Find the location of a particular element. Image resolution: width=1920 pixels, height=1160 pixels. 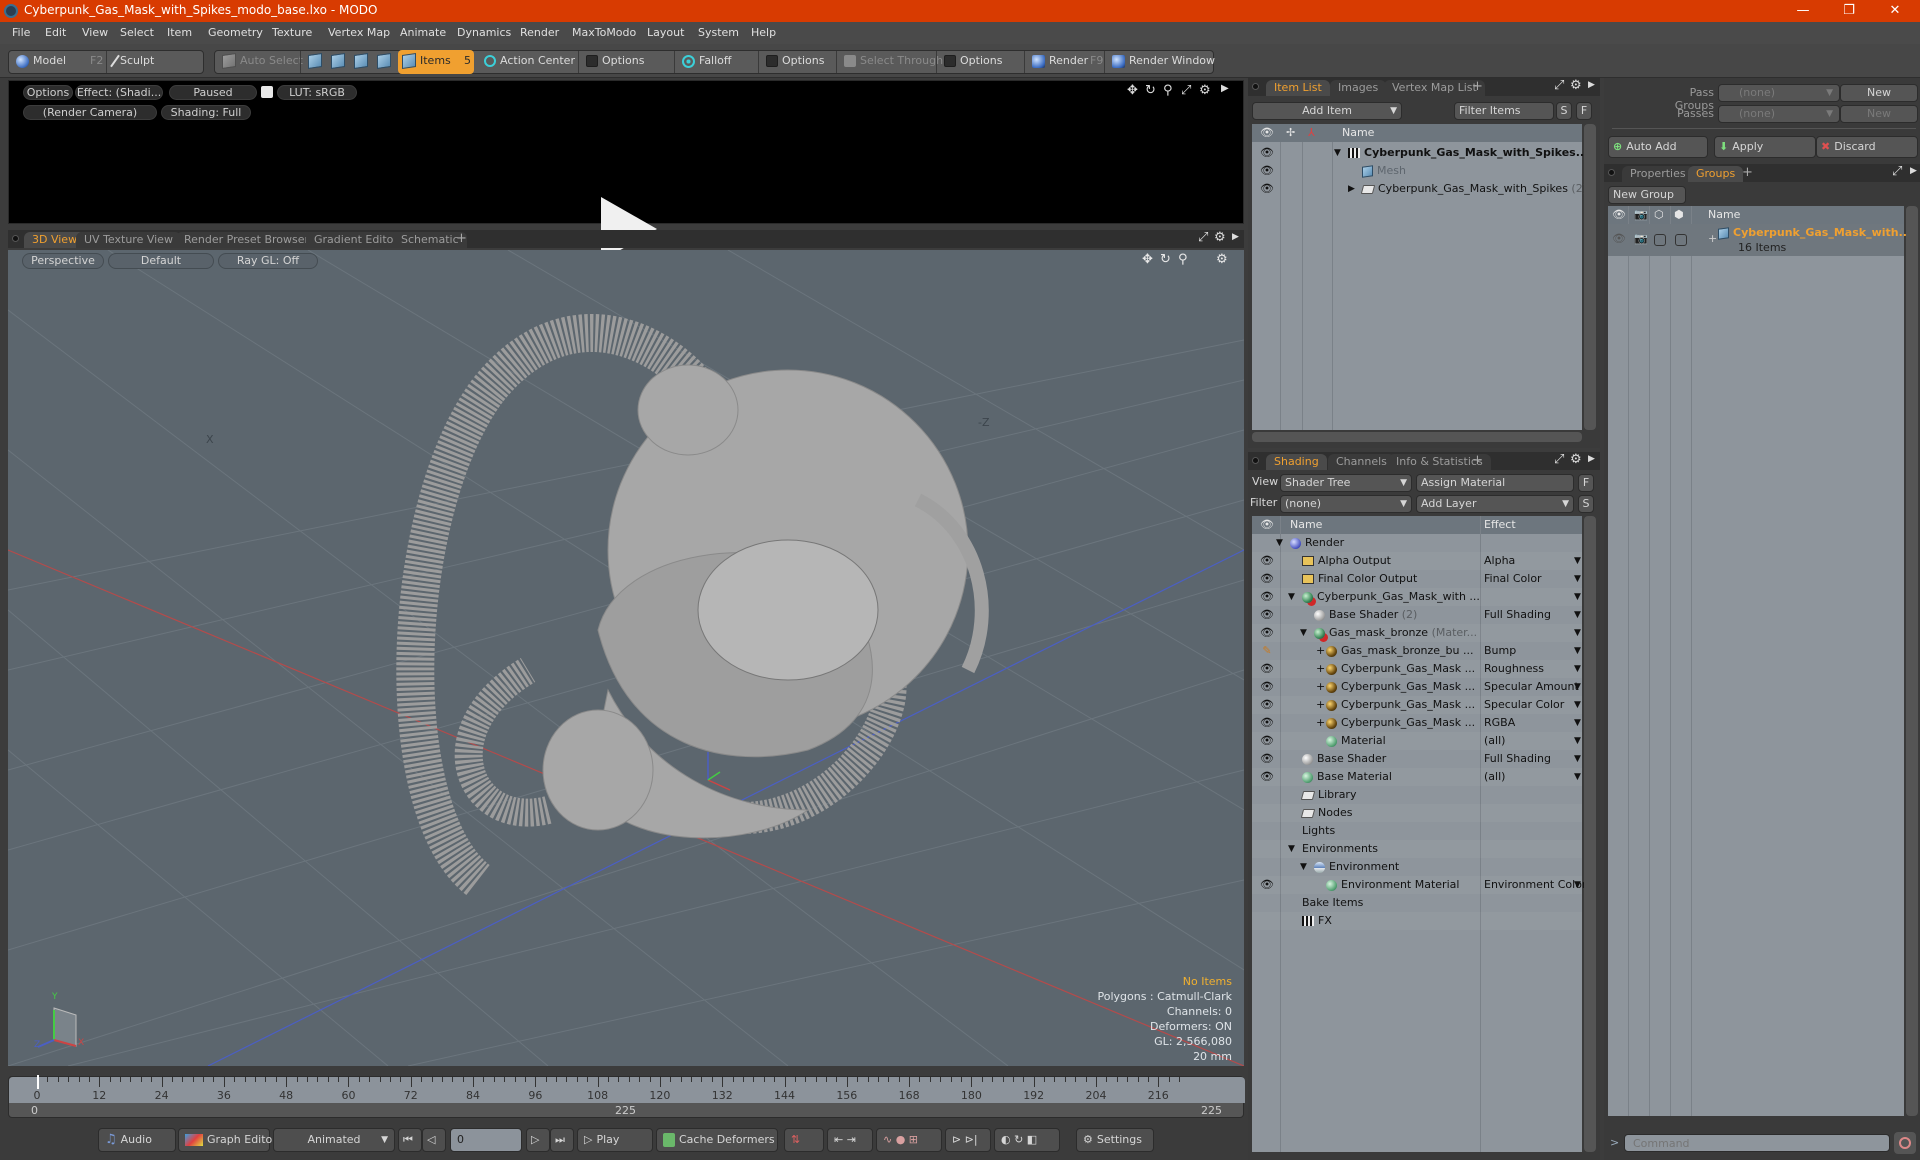

item-row-mesh: 👁 Mesh is located at coordinates (1417, 171).